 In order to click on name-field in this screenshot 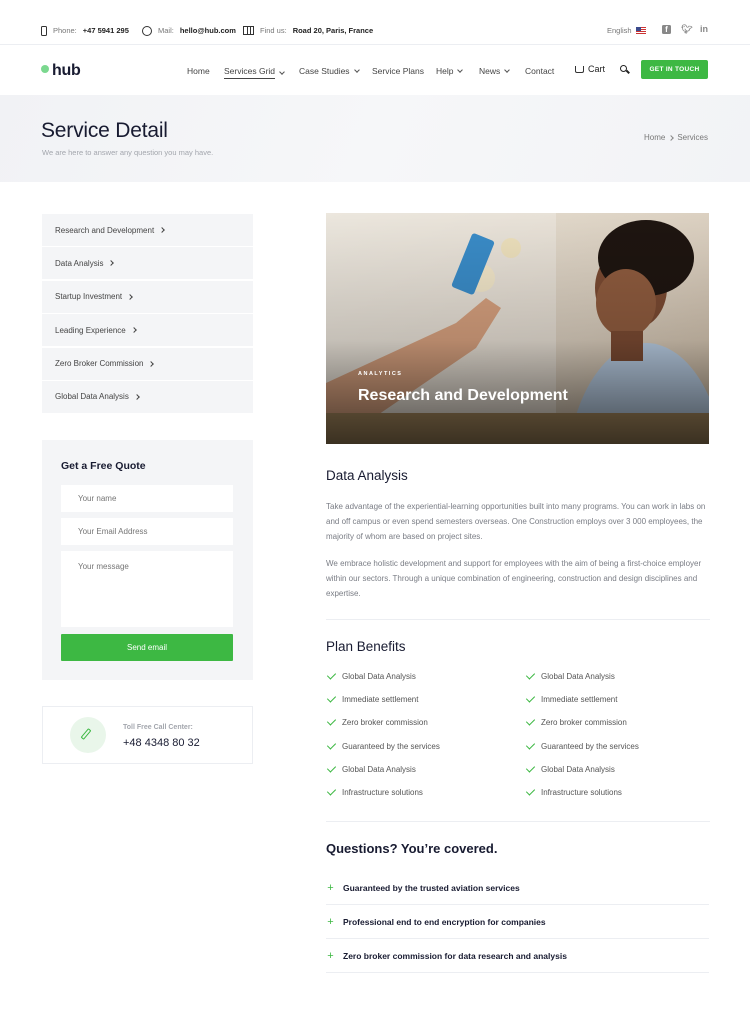, I will do `click(147, 498)`.